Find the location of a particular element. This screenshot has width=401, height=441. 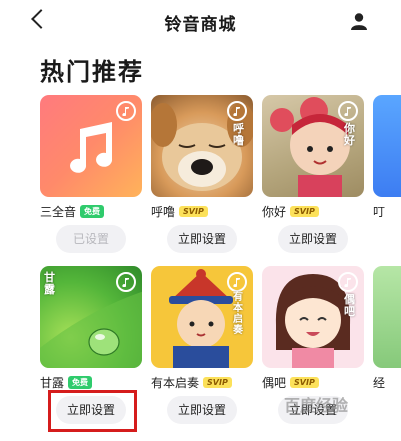

ringtone-name: 你好 SVIP is located at coordinates (290, 211).